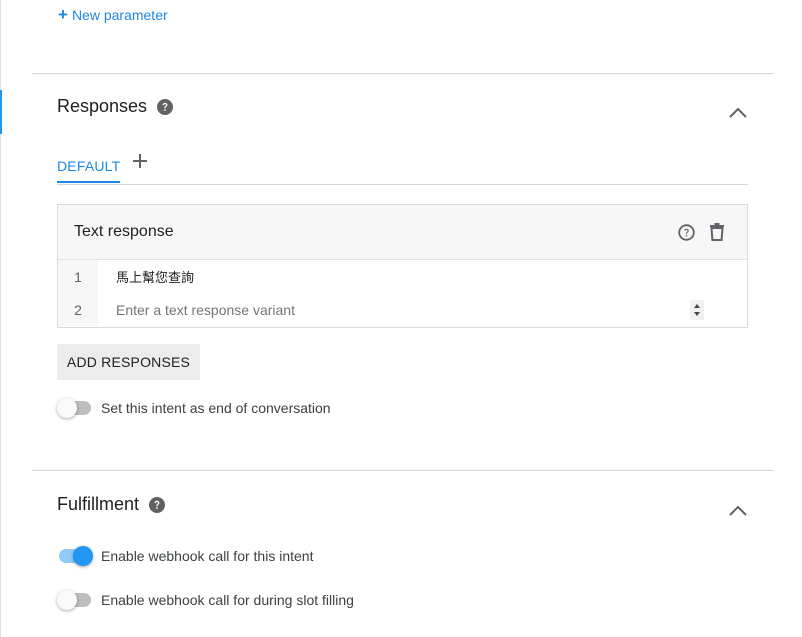 The image size is (802, 637). I want to click on response-row-1: 1 馬上幫您查詢, so click(402, 276).